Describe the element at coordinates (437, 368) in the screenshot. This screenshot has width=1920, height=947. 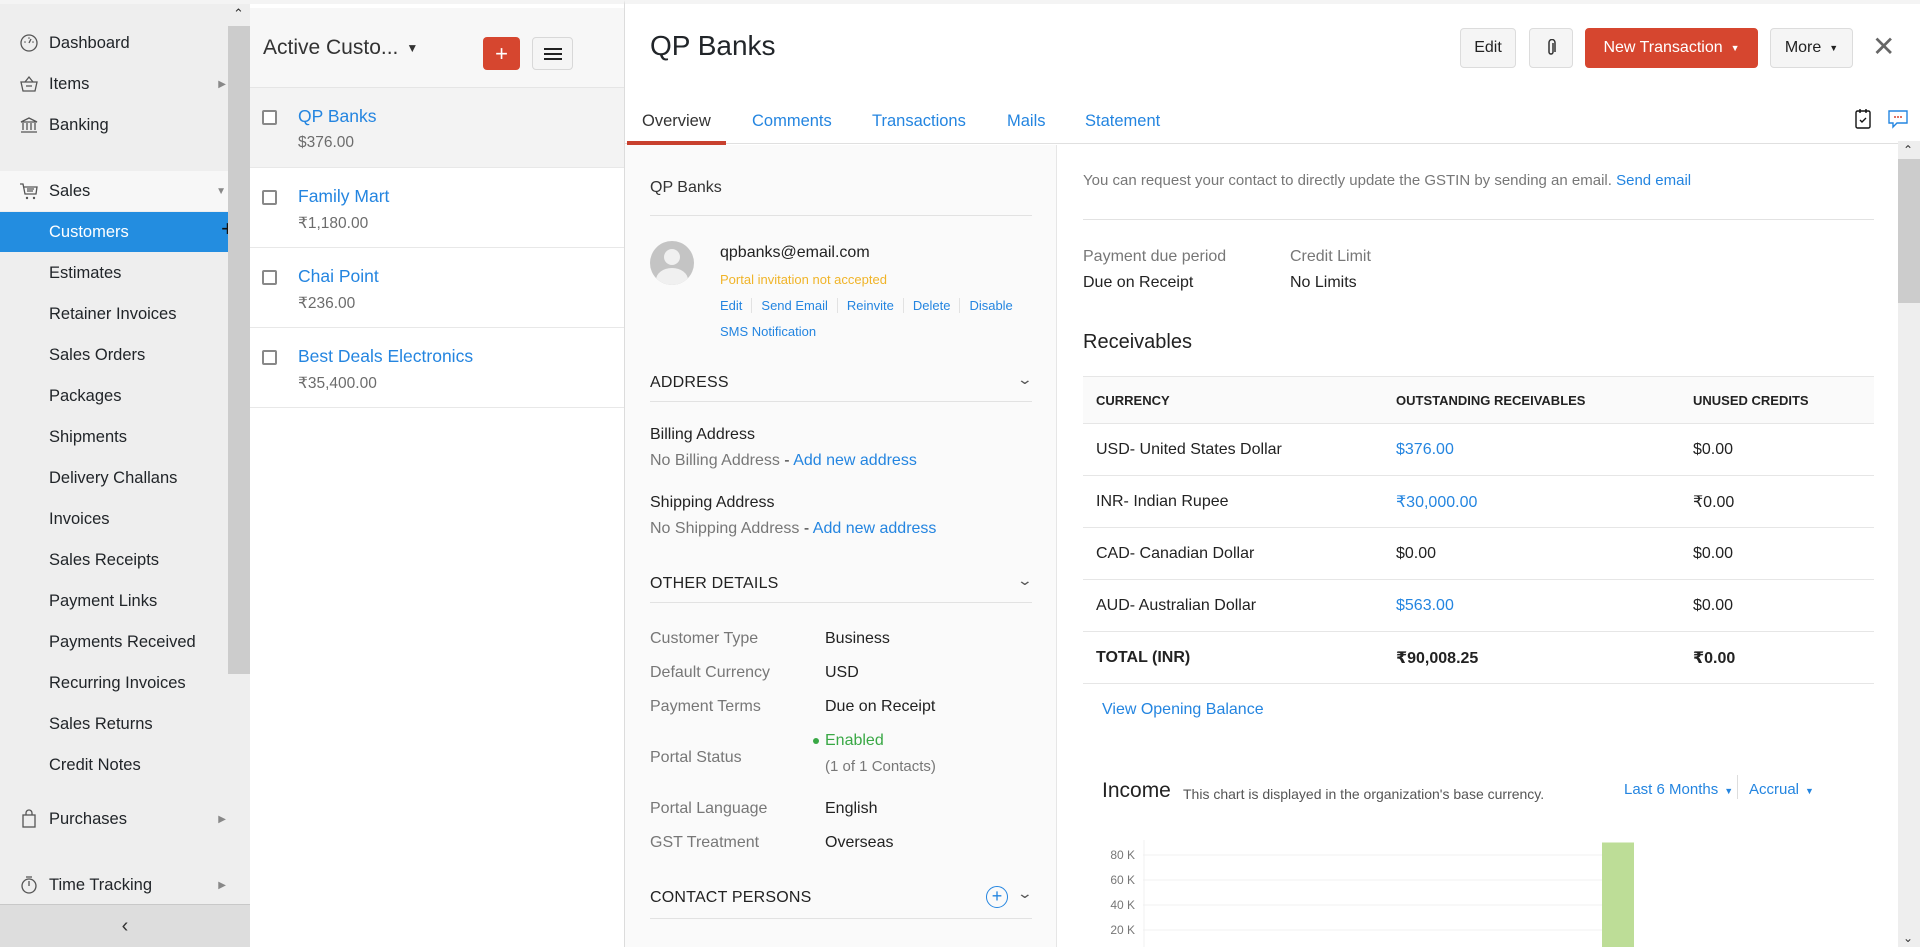
I see `list-item: Best Deals Electronics ₹35,400.00` at that location.